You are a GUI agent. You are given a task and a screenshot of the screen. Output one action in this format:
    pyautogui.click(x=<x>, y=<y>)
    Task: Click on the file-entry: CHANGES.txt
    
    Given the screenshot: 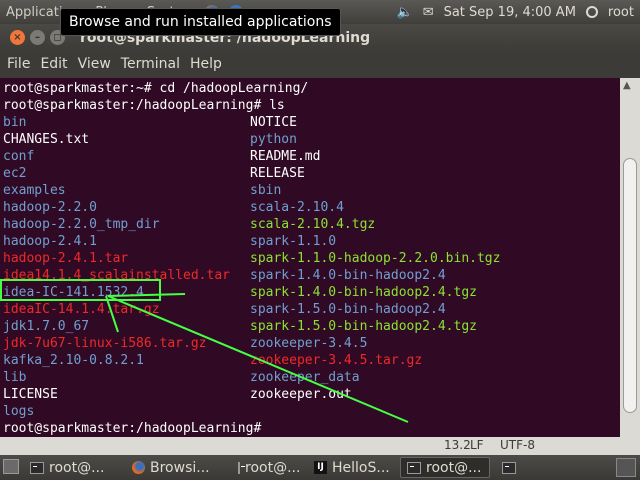 What is the action you would take?
    pyautogui.click(x=46, y=139)
    